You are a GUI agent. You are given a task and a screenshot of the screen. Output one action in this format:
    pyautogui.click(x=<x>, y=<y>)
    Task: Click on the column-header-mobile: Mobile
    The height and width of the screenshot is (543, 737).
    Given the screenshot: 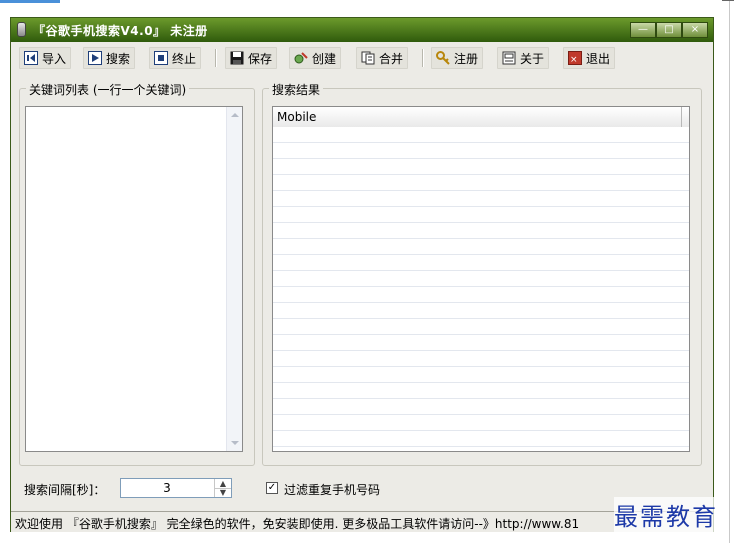 What is the action you would take?
    pyautogui.click(x=296, y=117)
    